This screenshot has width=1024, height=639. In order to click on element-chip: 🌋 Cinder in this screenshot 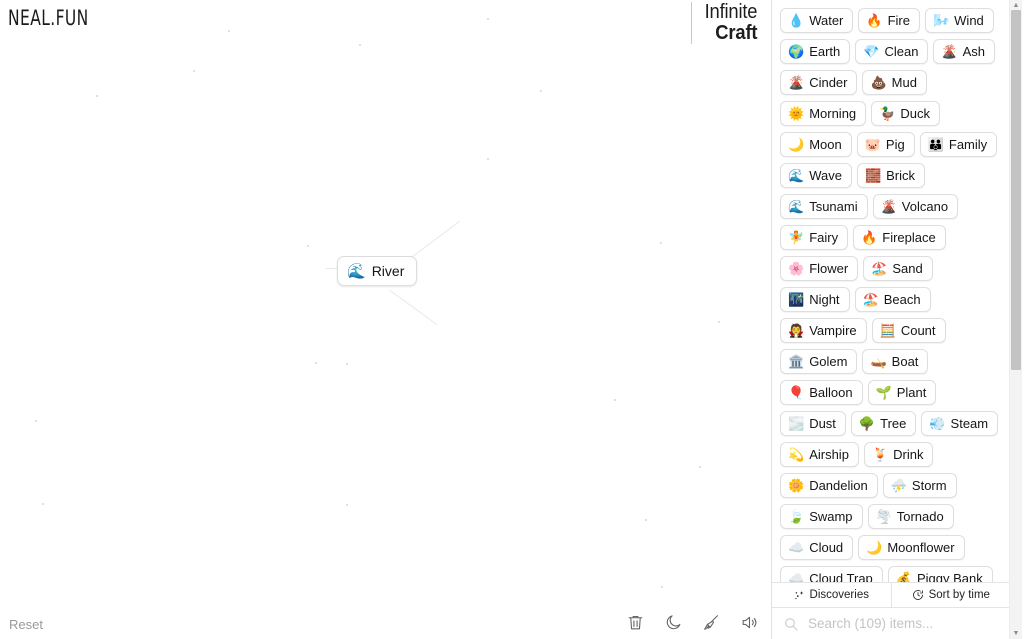, I will do `click(819, 82)`.